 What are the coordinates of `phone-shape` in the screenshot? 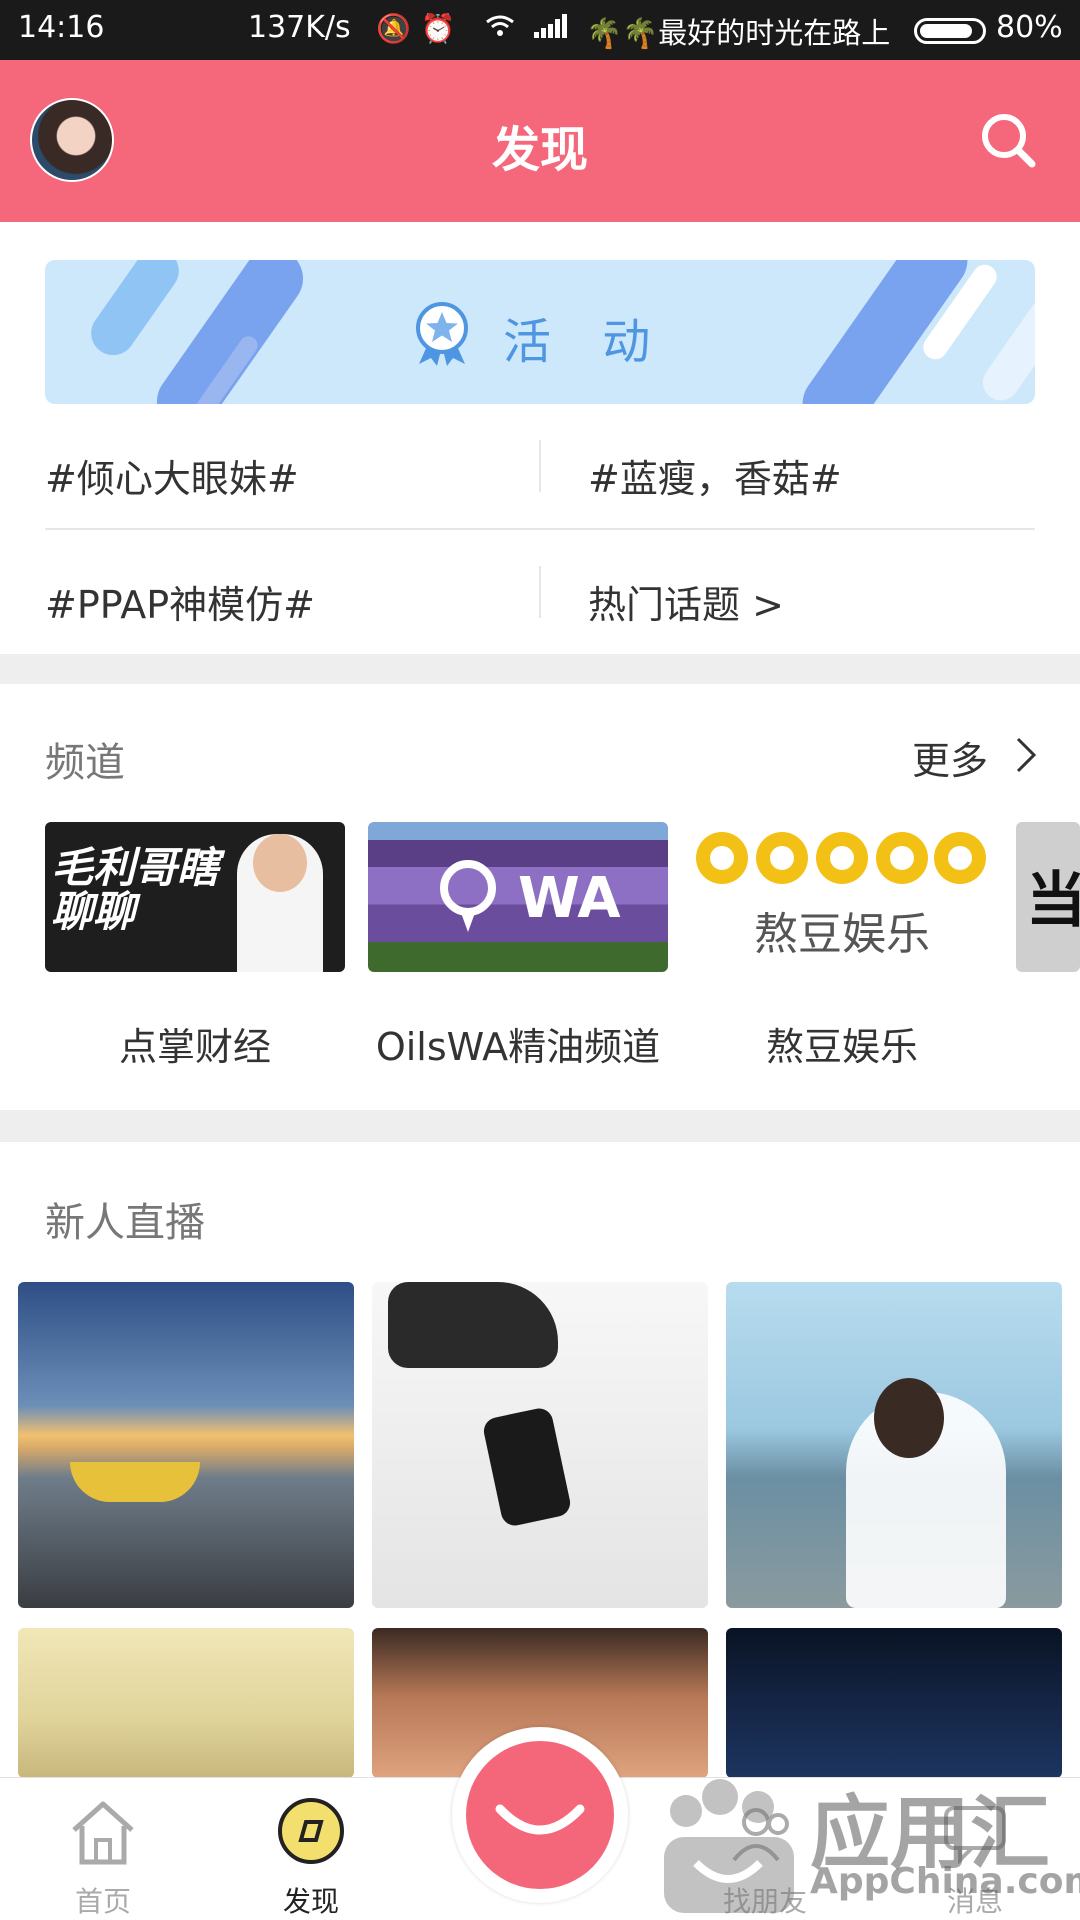 It's located at (527, 1467).